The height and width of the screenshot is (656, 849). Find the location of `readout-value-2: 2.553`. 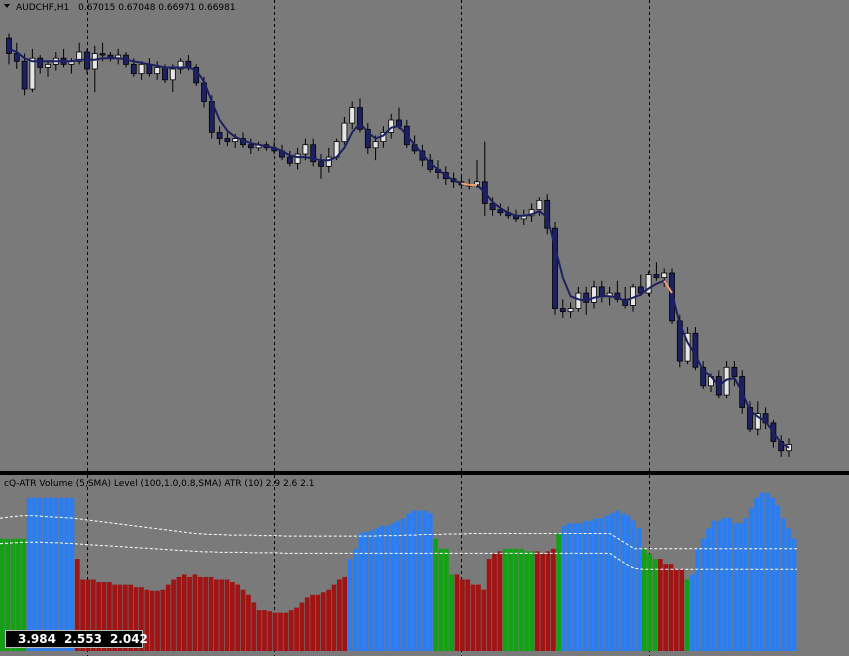

readout-value-2: 2.553 is located at coordinates (82, 639).